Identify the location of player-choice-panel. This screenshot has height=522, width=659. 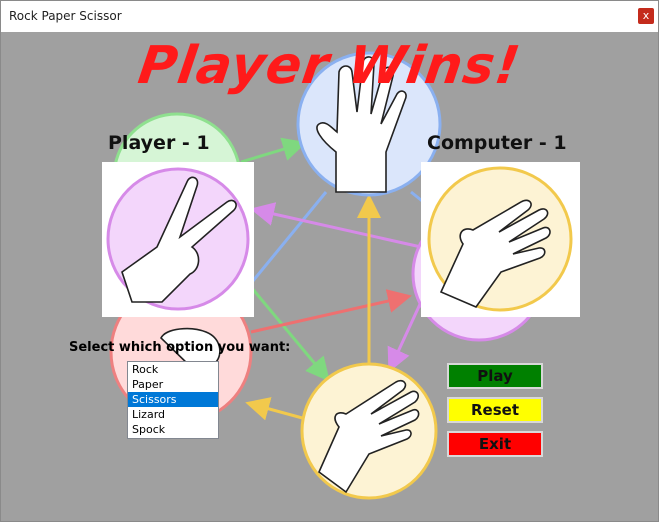
(178, 239).